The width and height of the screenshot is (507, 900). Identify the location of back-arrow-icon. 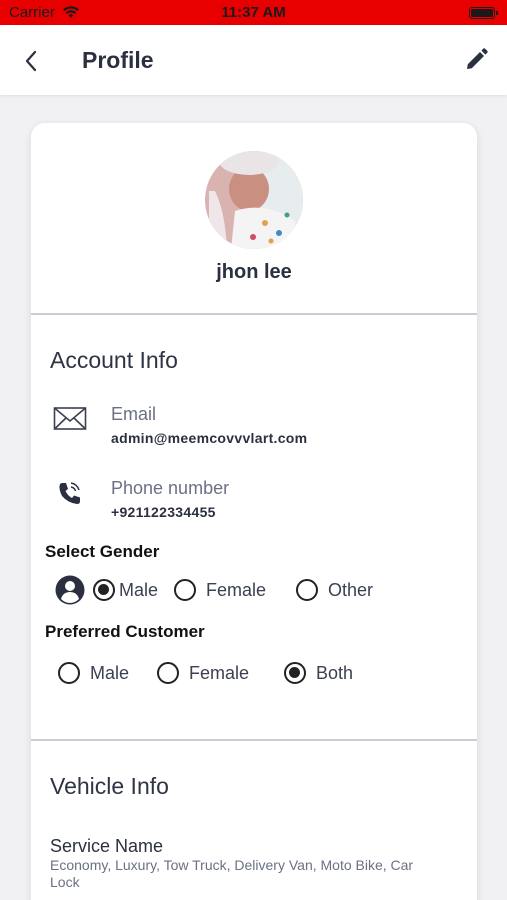
(32, 61).